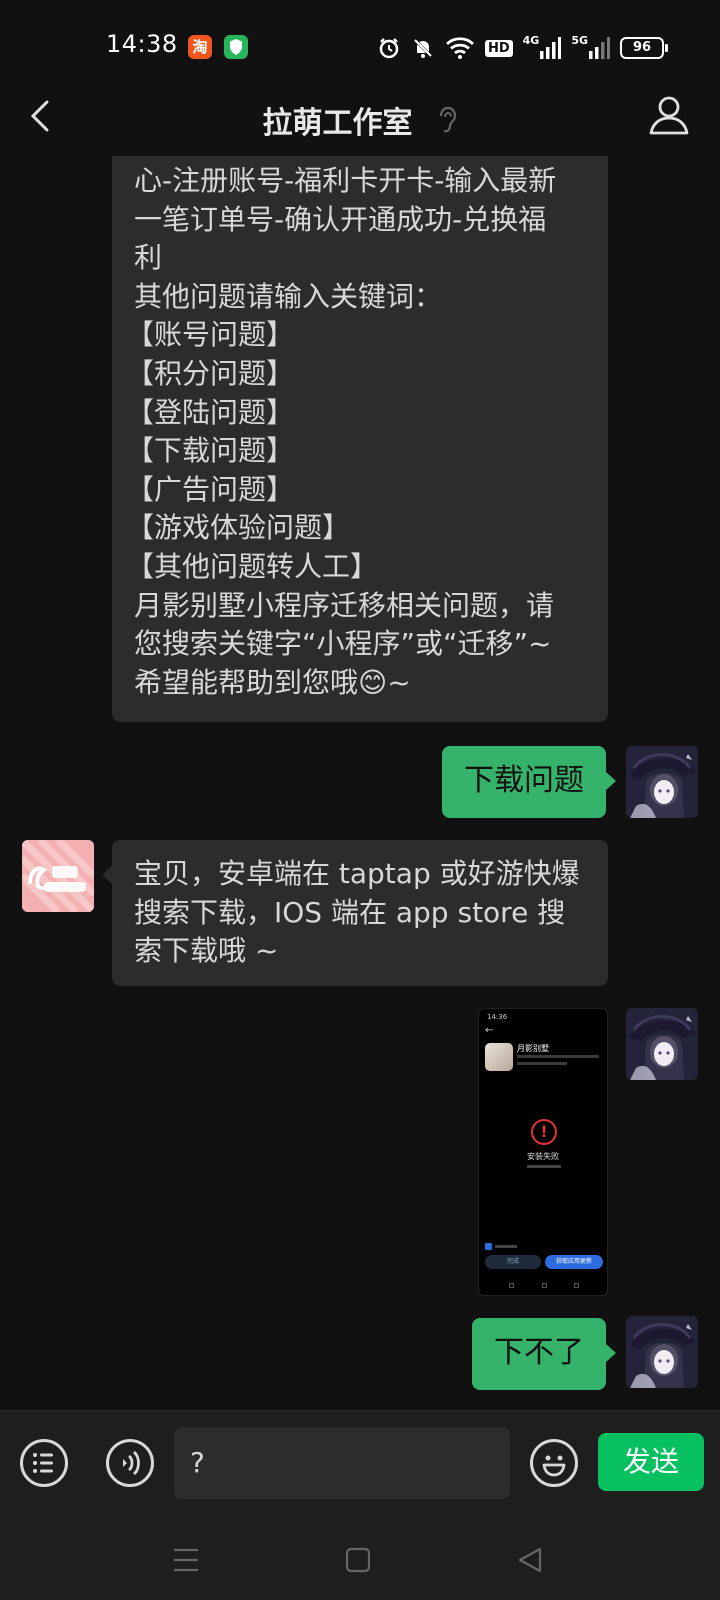 Image resolution: width=720 pixels, height=1600 pixels. I want to click on image-message: 14:36 ← 月影别墅 ! 安装失败 完成 获取应用更新, so click(543, 1152).